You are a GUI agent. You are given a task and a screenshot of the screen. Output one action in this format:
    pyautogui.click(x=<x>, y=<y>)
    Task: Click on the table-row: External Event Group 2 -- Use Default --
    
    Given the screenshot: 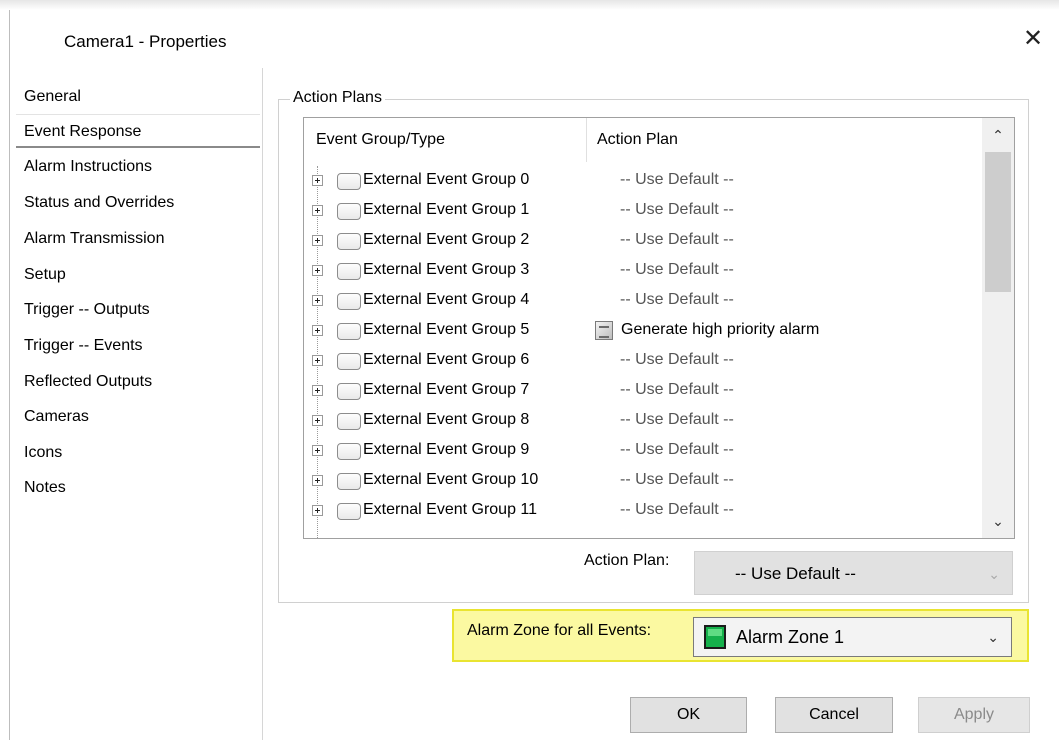 What is the action you would take?
    pyautogui.click(x=643, y=240)
    